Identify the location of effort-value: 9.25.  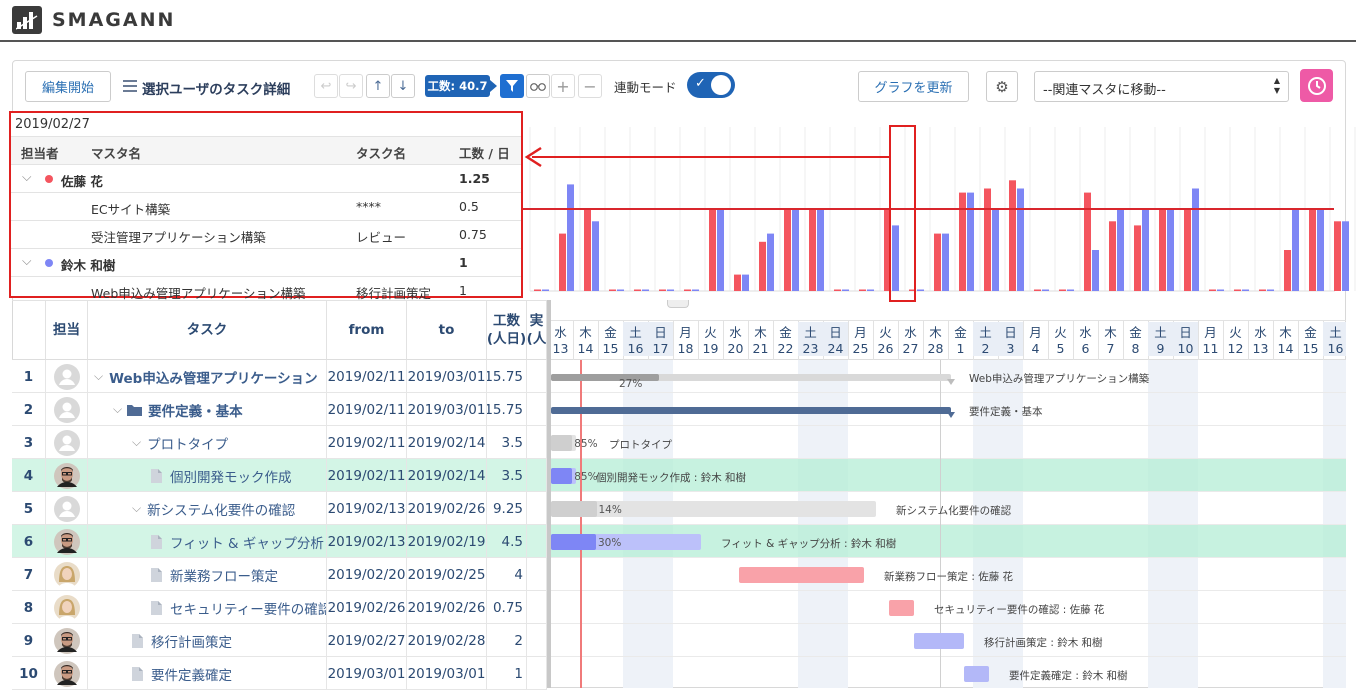
(507, 508).